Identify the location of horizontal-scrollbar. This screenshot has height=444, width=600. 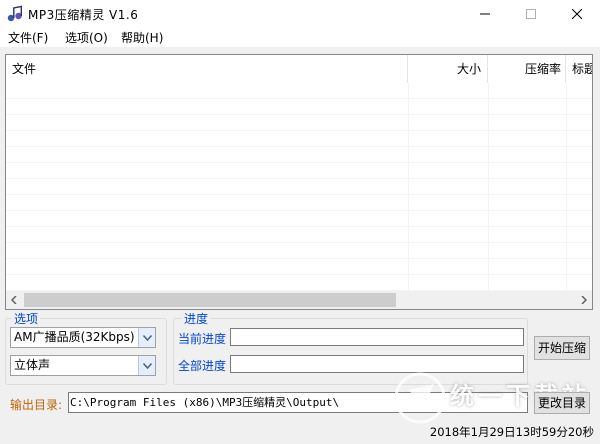
(299, 300).